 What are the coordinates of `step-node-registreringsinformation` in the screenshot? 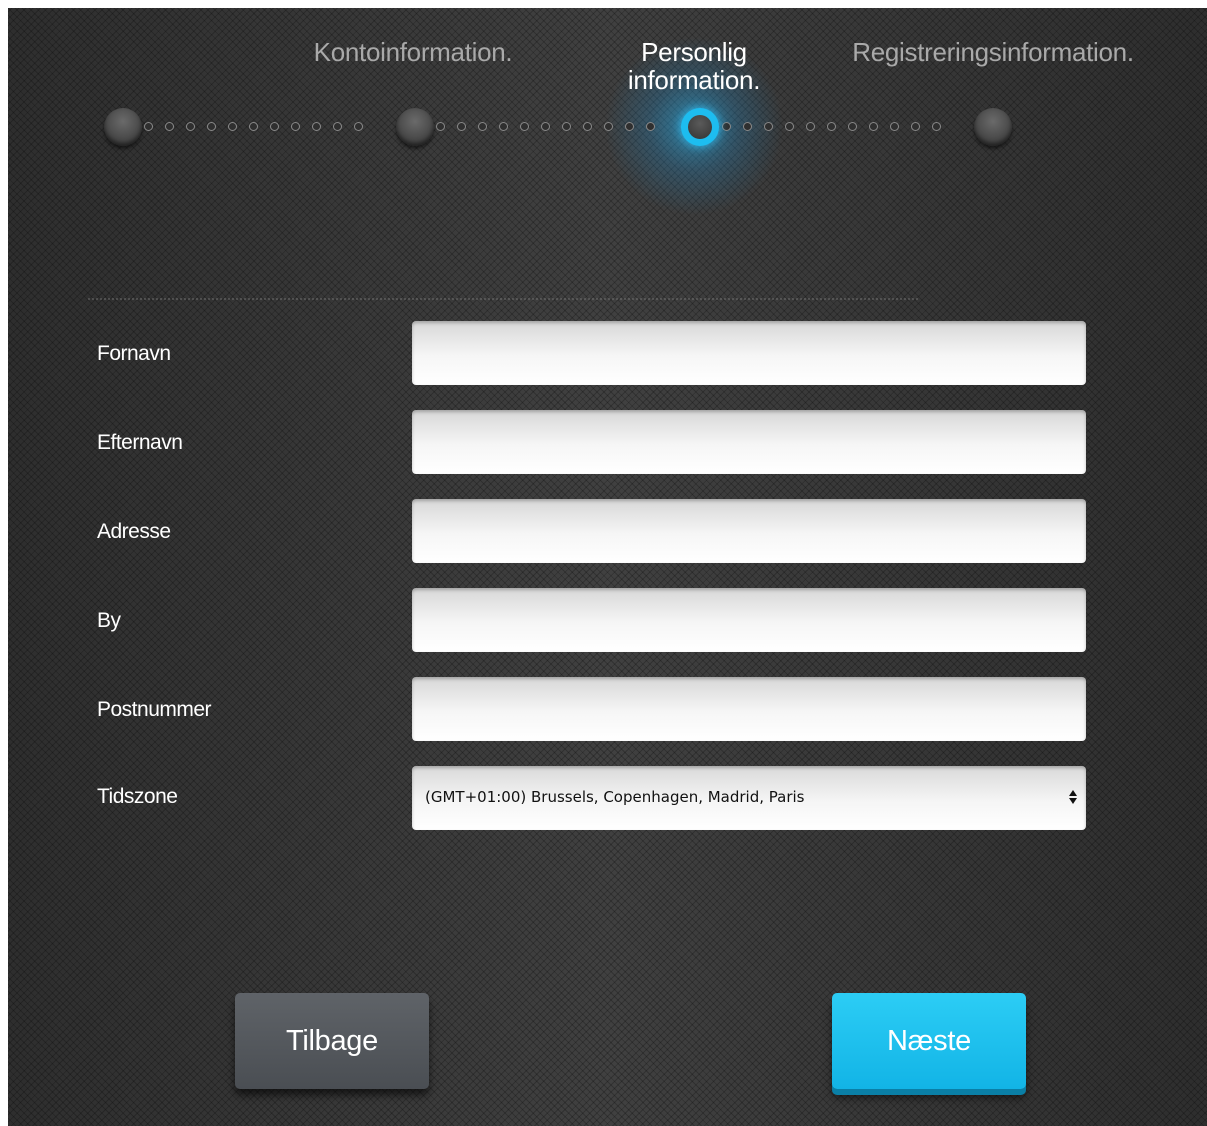 It's located at (993, 127).